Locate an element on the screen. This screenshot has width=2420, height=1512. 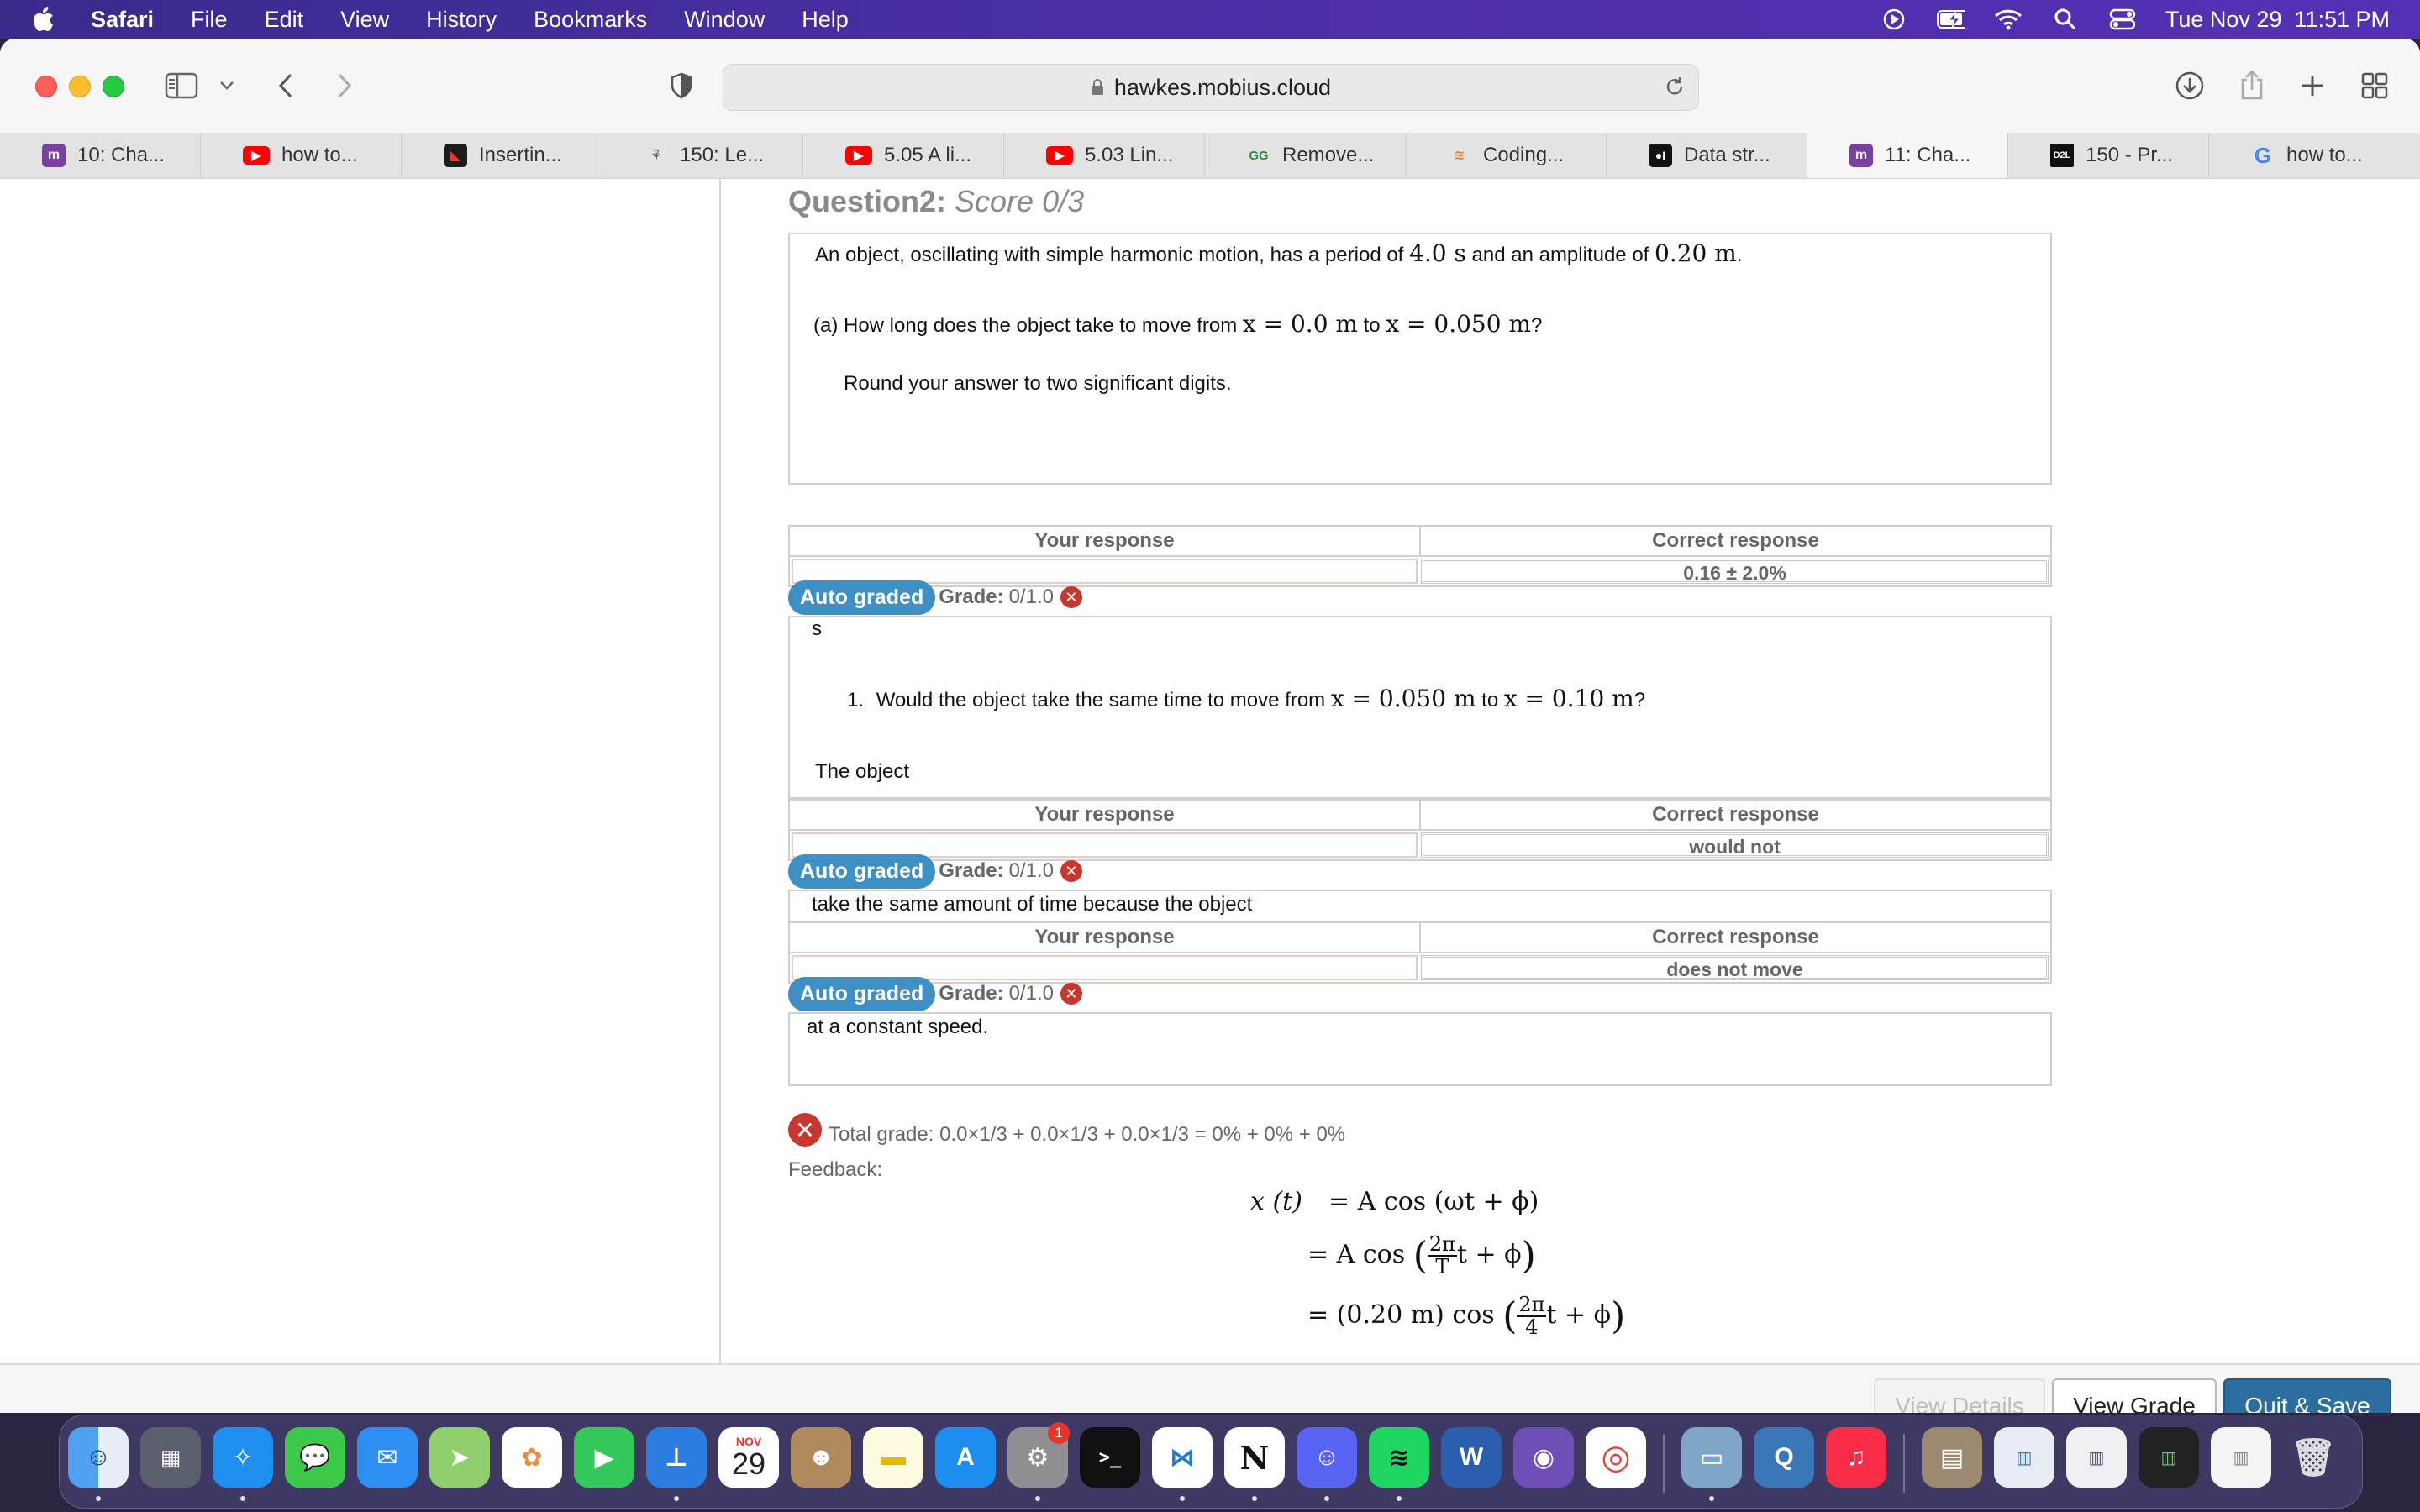
view-details-button: View Details is located at coordinates (1960, 1395).